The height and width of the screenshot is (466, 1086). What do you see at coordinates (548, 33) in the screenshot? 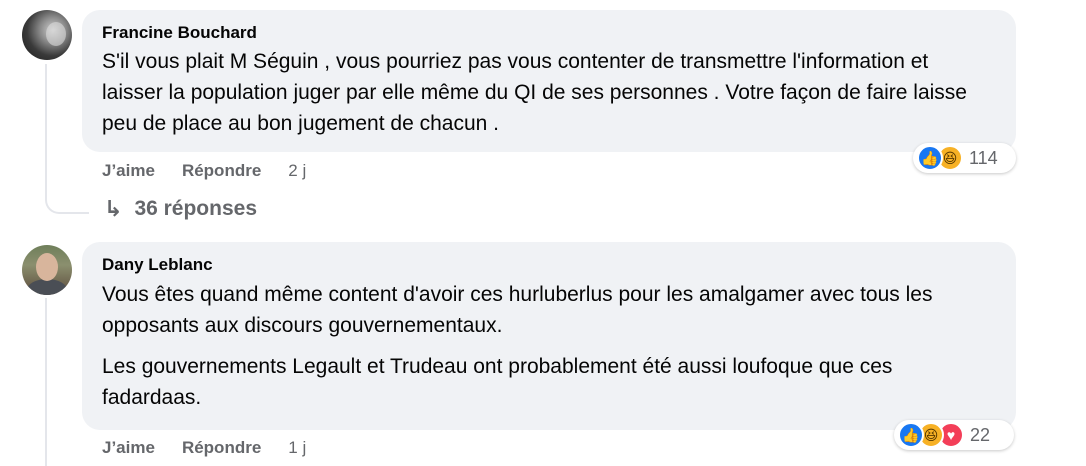
I see `comment-author: Francine Bouchard` at bounding box center [548, 33].